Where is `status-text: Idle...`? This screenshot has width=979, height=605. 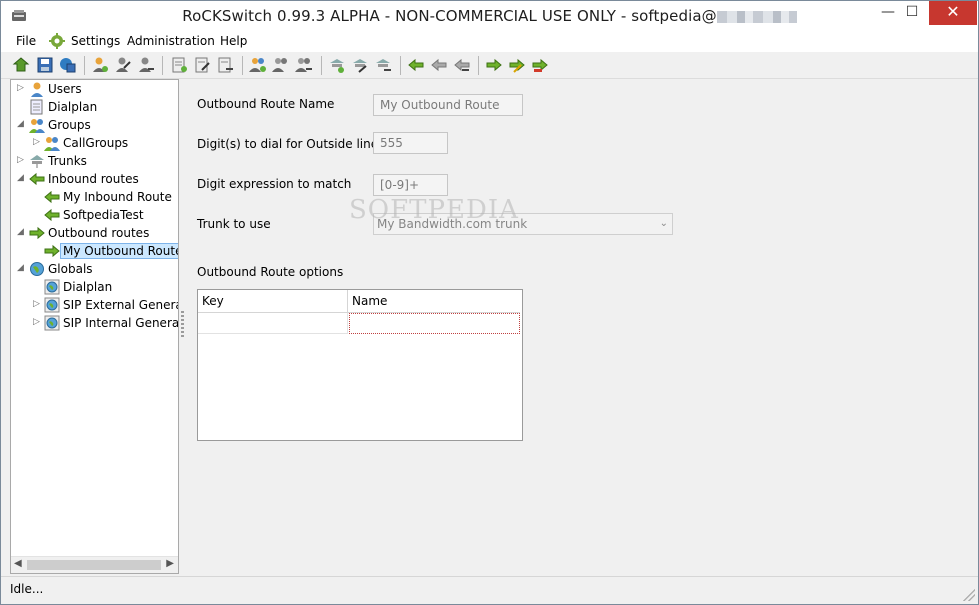 status-text: Idle... is located at coordinates (27, 589).